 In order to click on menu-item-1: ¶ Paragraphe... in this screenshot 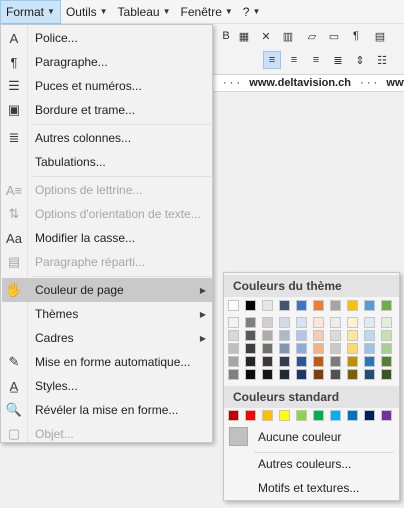, I will do `click(107, 62)`.